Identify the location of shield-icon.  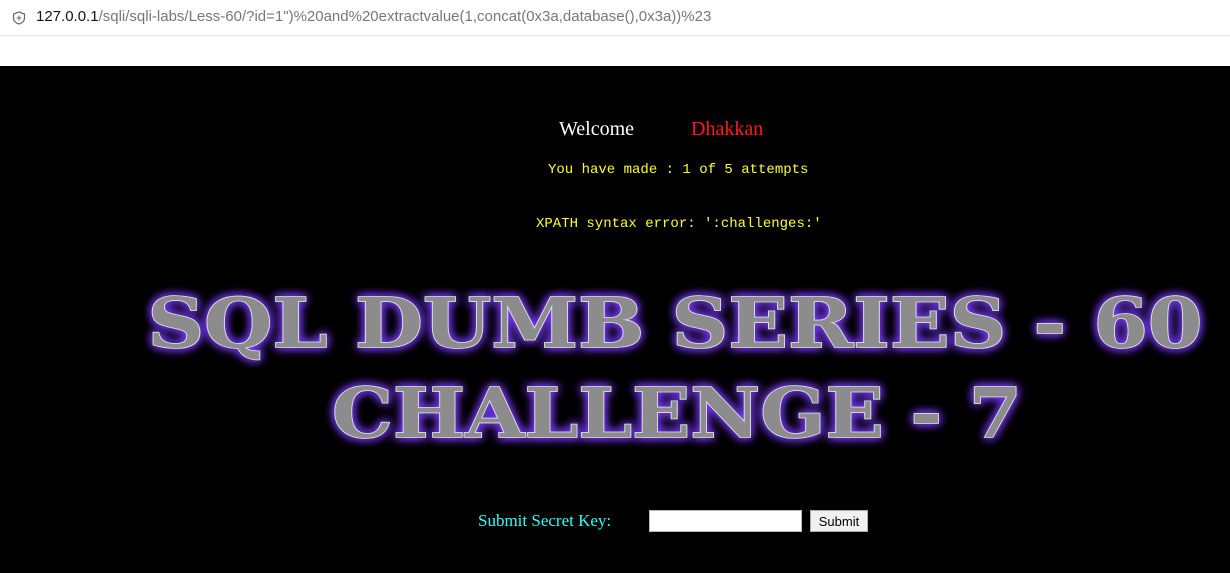
(19, 18).